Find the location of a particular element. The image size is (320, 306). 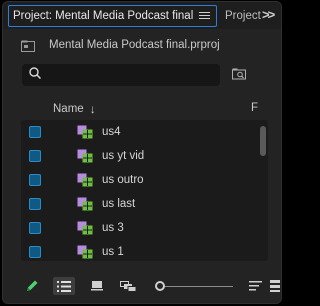

zoom-slider-thumb is located at coordinates (160, 286).